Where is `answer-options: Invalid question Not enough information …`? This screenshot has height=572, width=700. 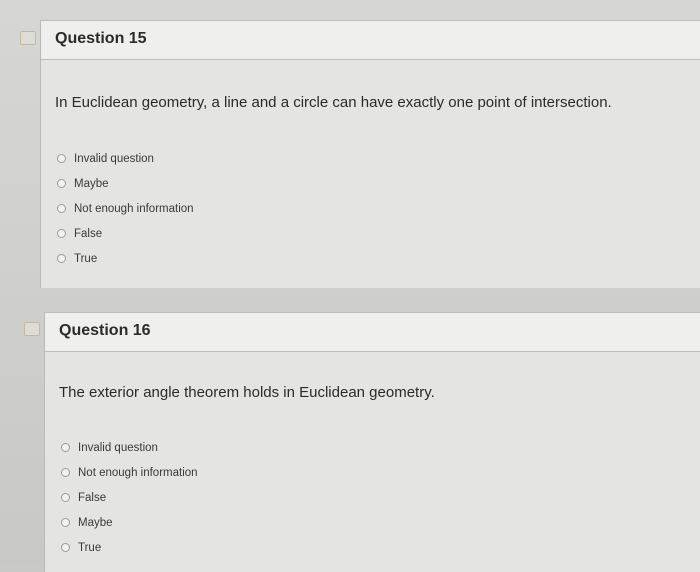
answer-options: Invalid question Not enough information … is located at coordinates (129, 497).